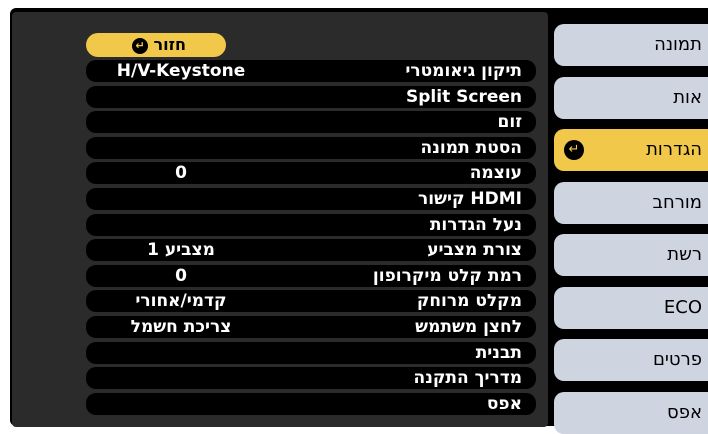  What do you see at coordinates (684, 254) in the screenshot?
I see `tab-label: רשת` at bounding box center [684, 254].